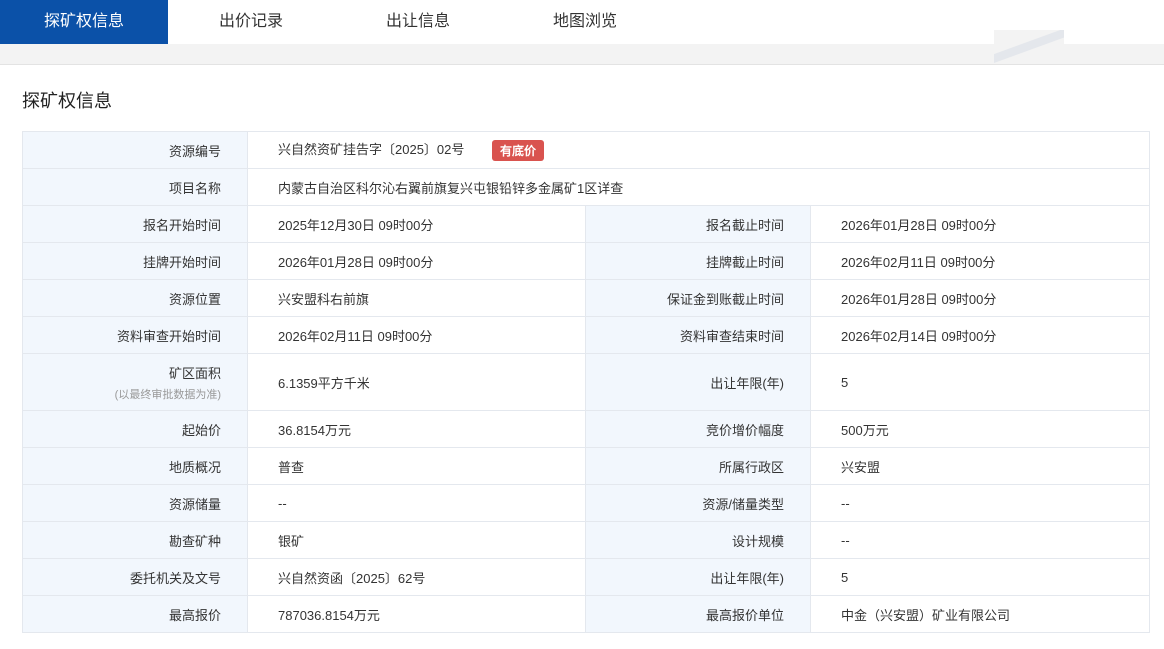 This screenshot has height=649, width=1164. I want to click on table-row: 资源储量 -- 资源/储量类型 --, so click(586, 503).